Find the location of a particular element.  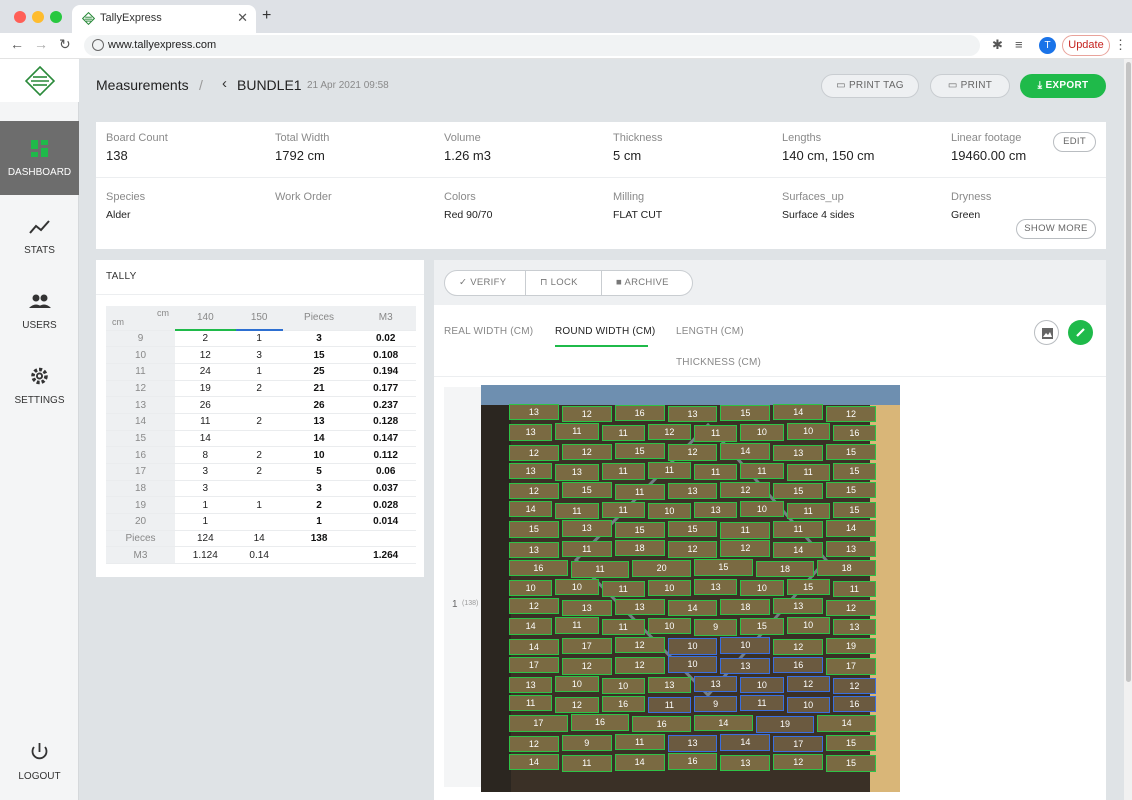

address-bar: www.tallyexpress.com is located at coordinates (532, 45).